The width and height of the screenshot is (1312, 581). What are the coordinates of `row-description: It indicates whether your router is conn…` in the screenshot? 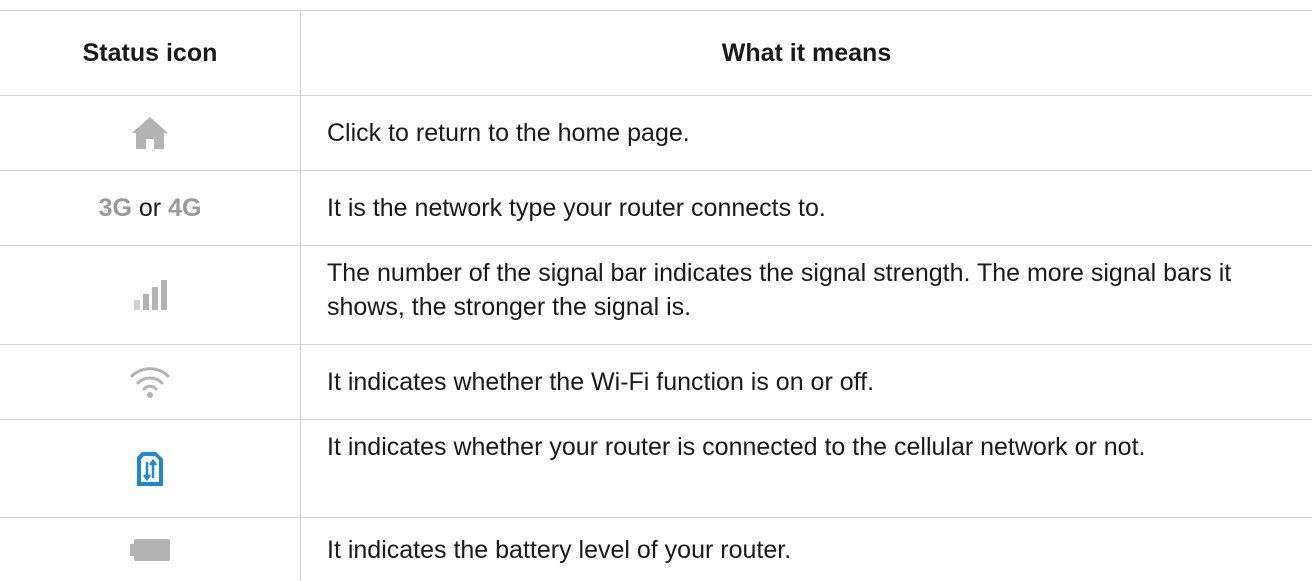 It's located at (736, 447).